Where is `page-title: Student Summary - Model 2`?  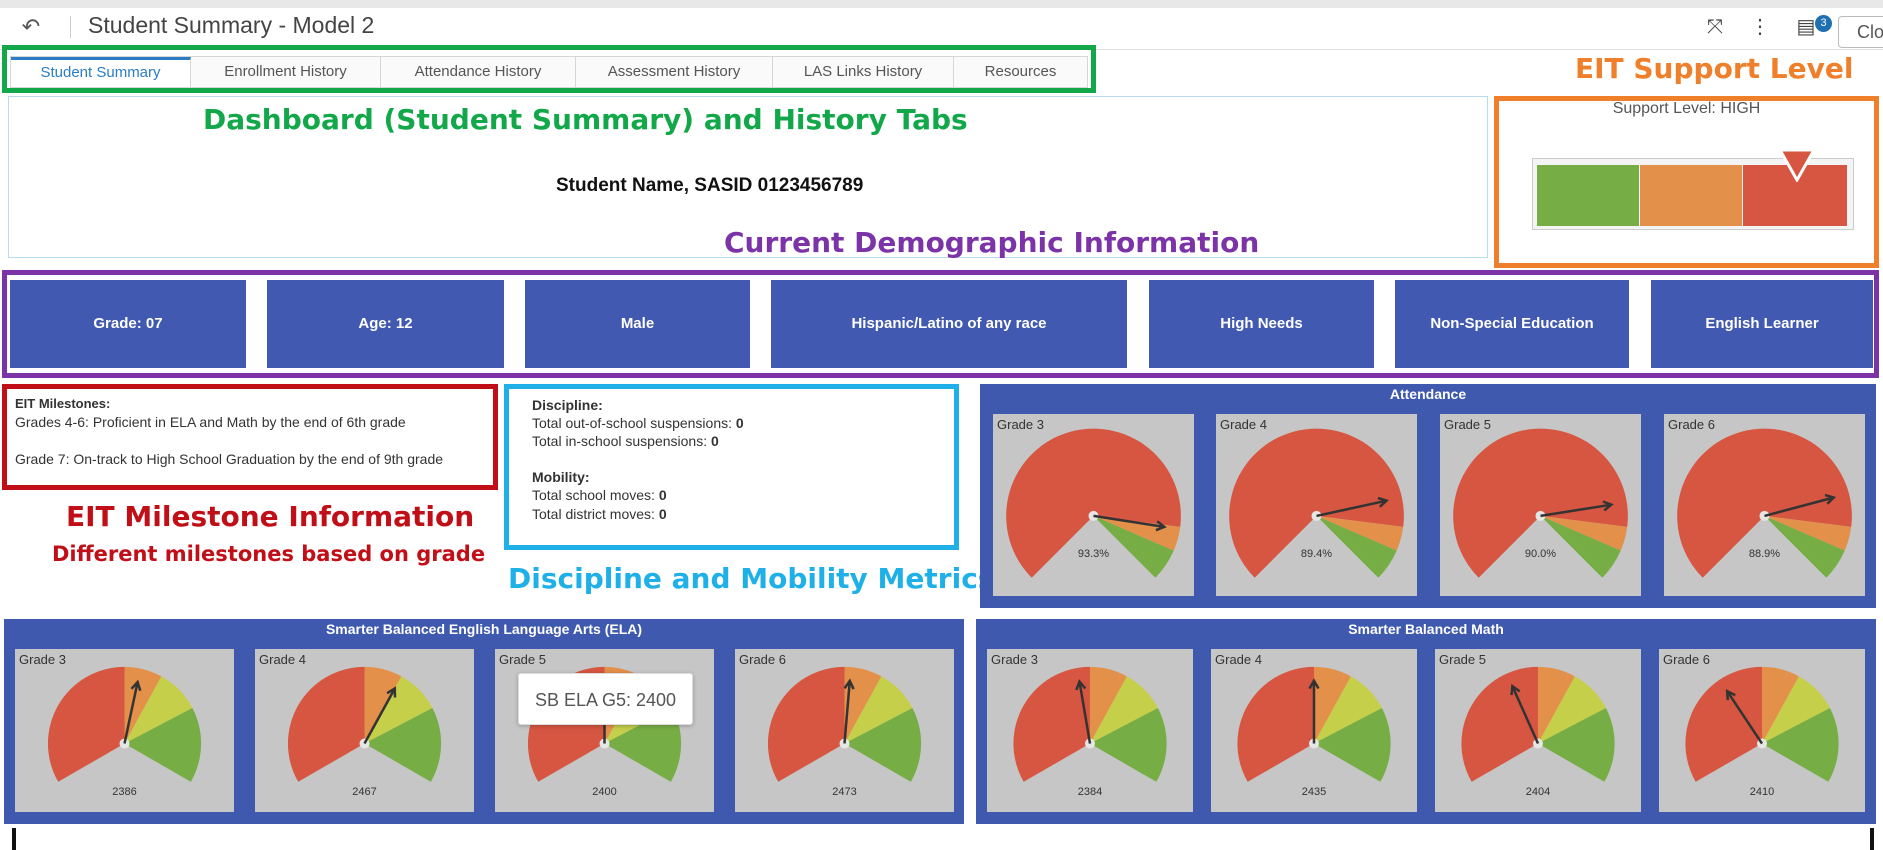
page-title: Student Summary - Model 2 is located at coordinates (231, 25).